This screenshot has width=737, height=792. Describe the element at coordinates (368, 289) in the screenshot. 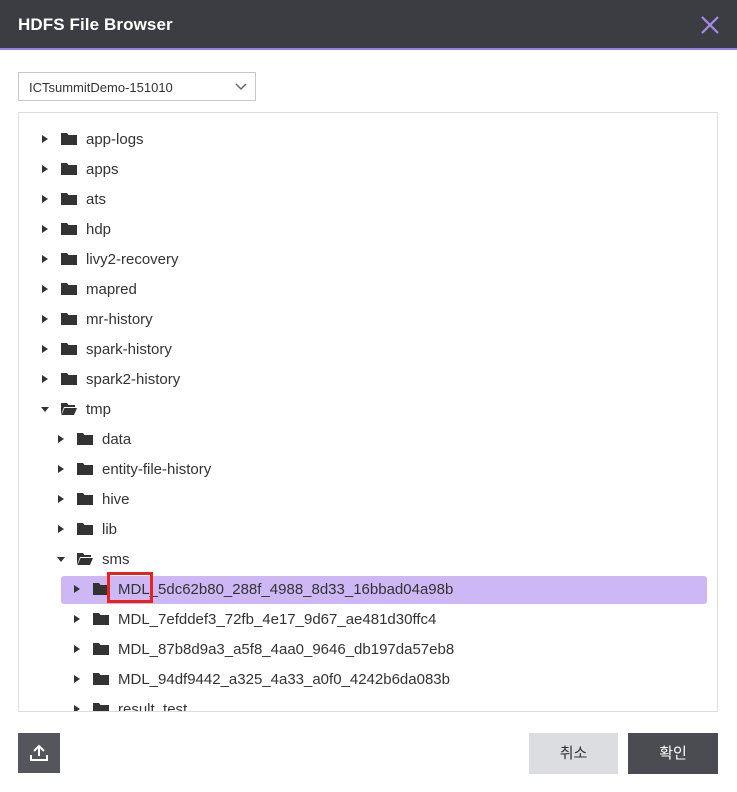

I see `tree-item: mapred` at that location.